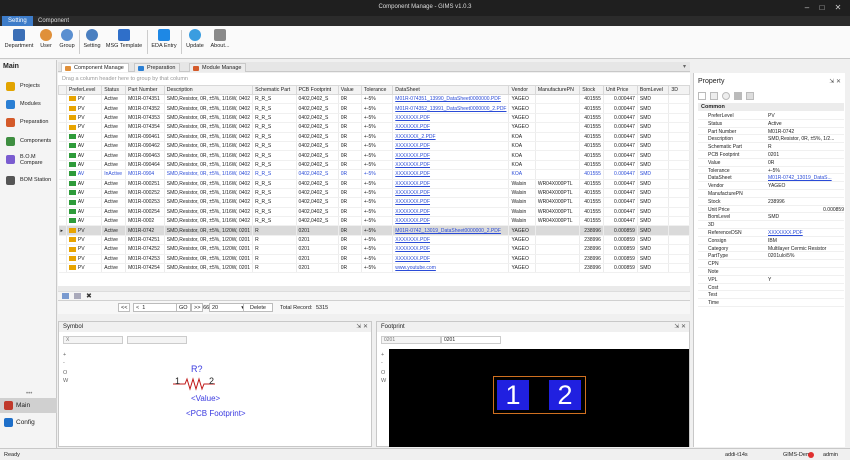  I want to click on property-value: YAGEO, so click(806, 186).